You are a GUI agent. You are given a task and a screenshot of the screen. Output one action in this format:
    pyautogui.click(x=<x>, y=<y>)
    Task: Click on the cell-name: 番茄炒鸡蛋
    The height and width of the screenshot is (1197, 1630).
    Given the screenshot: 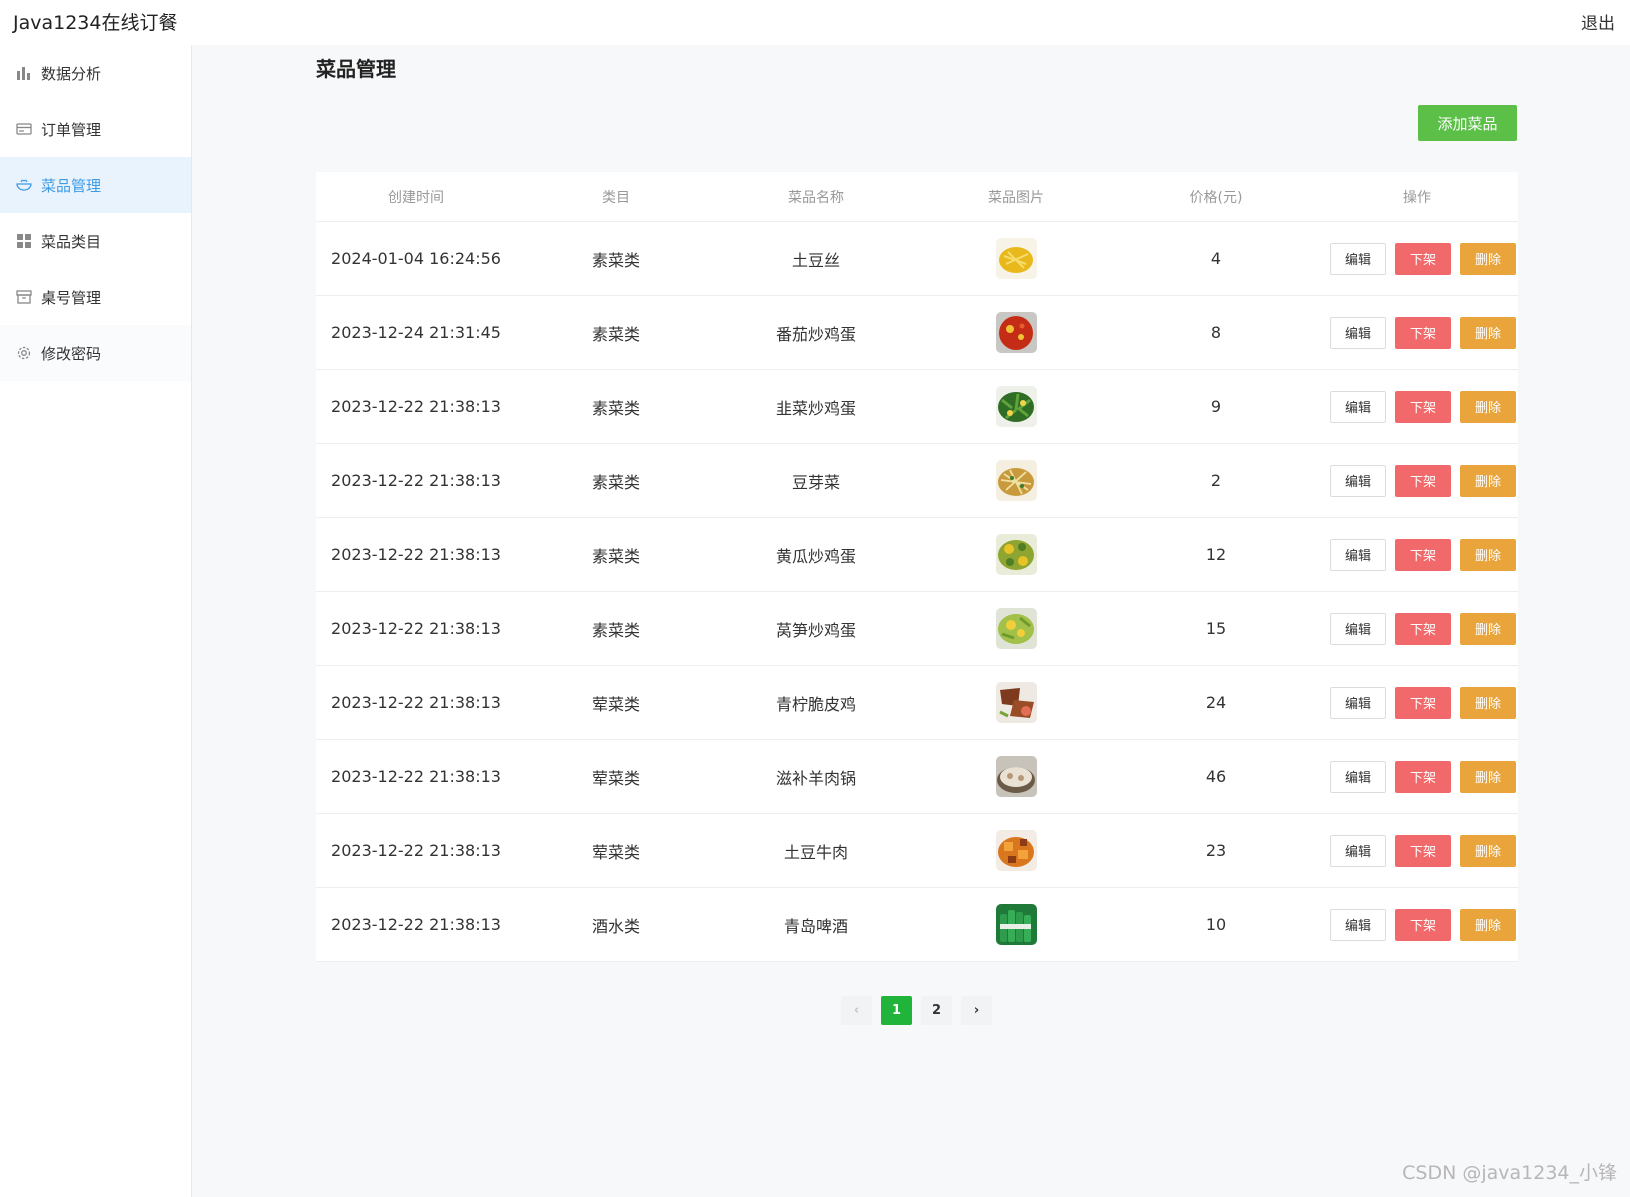 What is the action you would take?
    pyautogui.click(x=815, y=334)
    